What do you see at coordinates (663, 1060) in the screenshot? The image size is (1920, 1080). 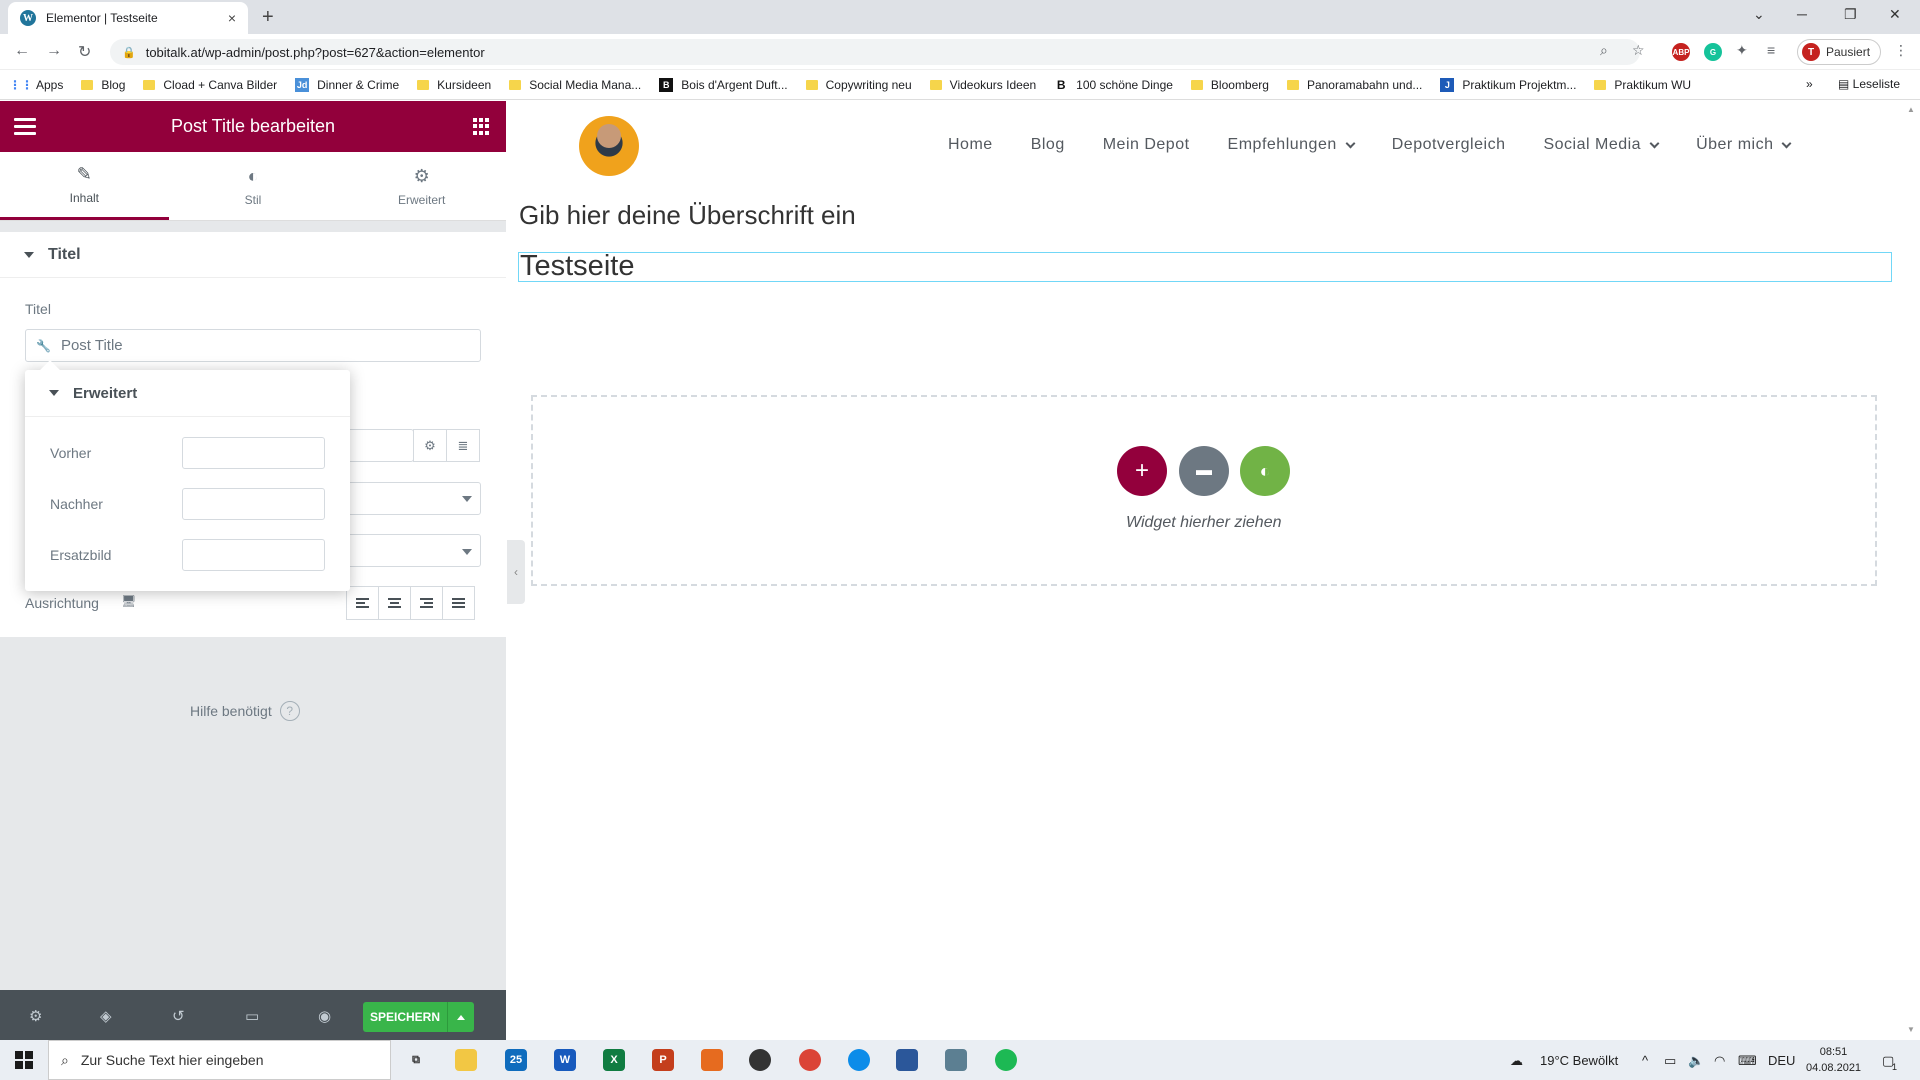 I see `powerpoint-icon: P` at bounding box center [663, 1060].